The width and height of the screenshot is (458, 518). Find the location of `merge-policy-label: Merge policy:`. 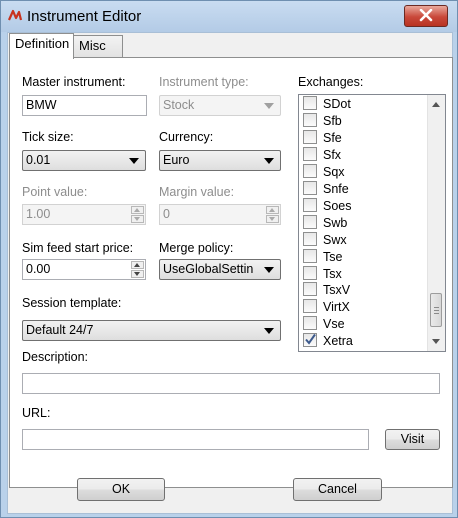

merge-policy-label: Merge policy: is located at coordinates (196, 248).